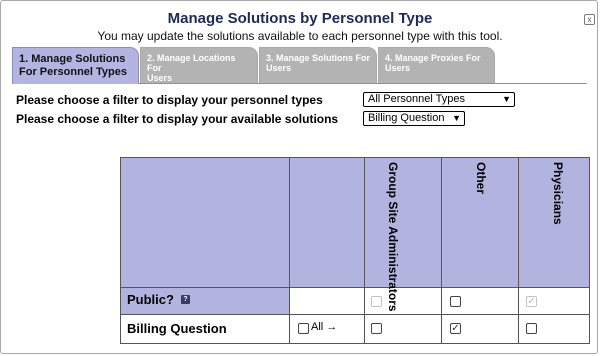 This screenshot has width=600, height=356. What do you see at coordinates (439, 300) in the screenshot?
I see `public-row-bg` at bounding box center [439, 300].